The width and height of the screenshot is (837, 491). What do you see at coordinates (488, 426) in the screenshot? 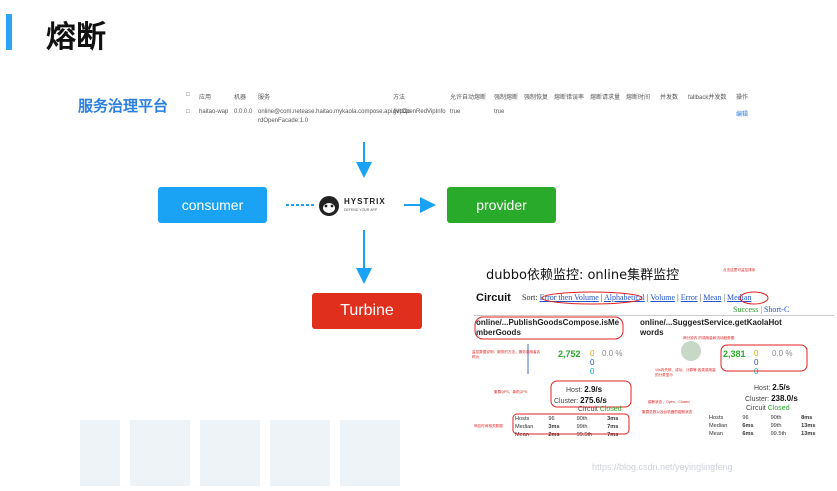
I see `note-latency: 响应时间相关数据` at bounding box center [488, 426].